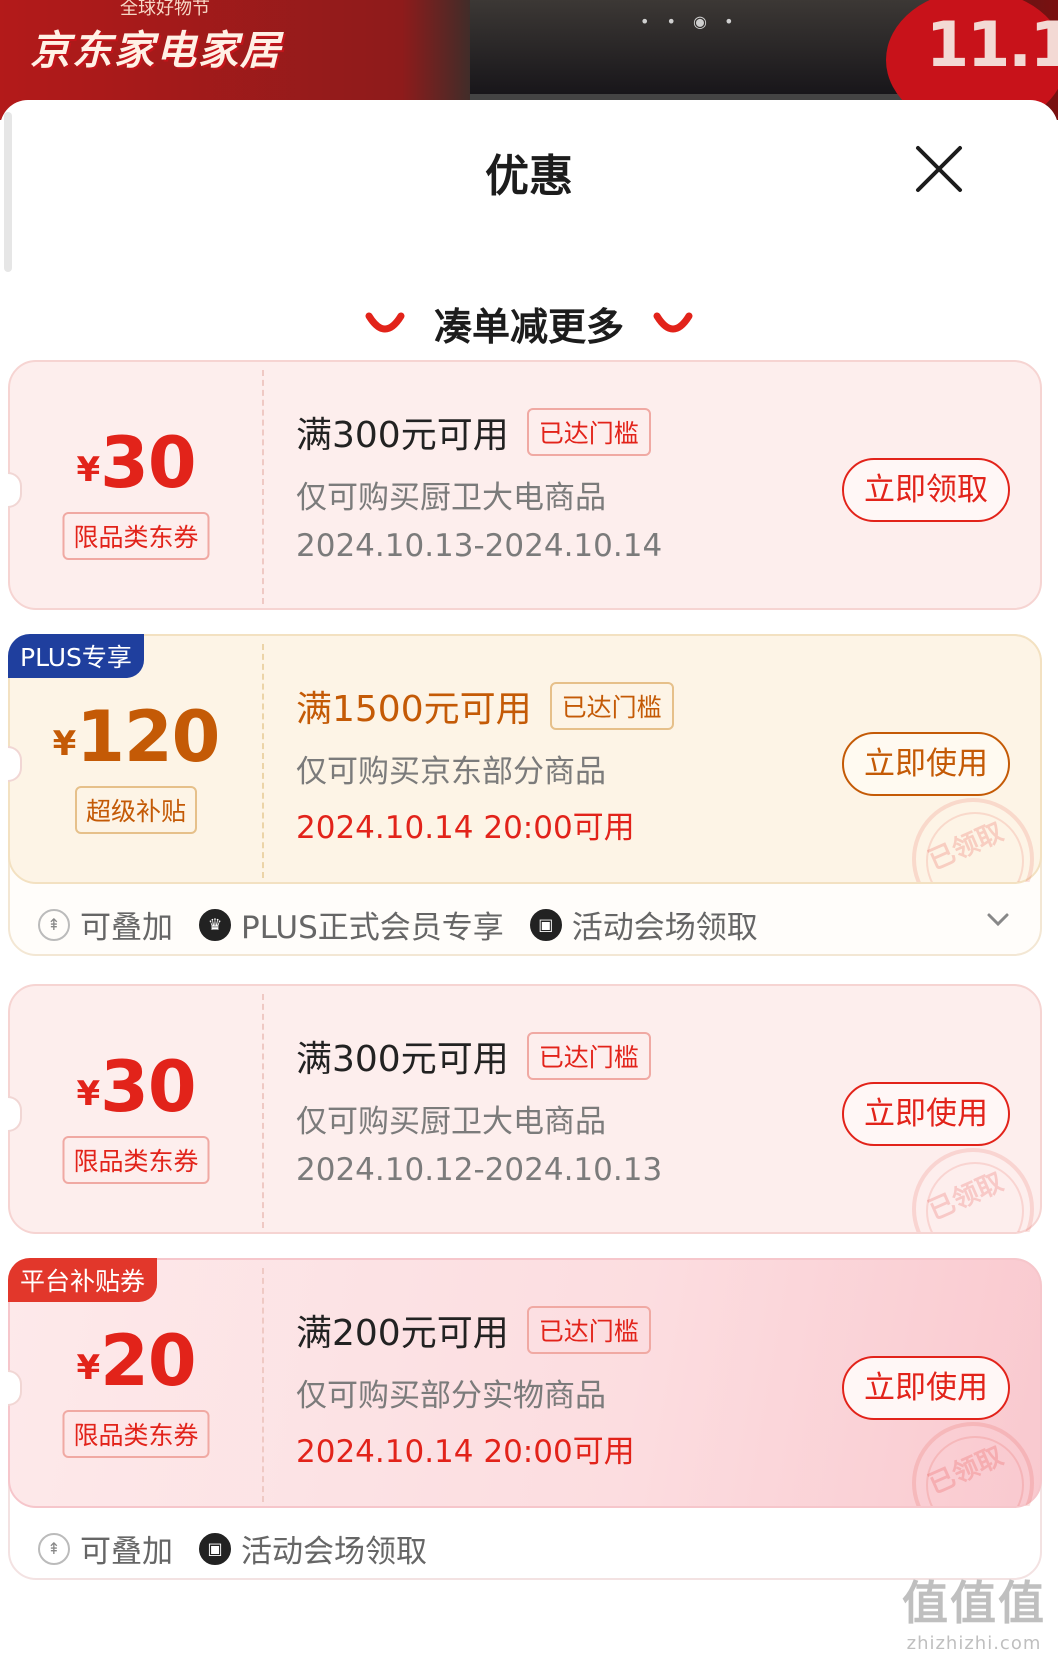  I want to click on site-watermark: 值值值 zhizhizhi.com, so click(974, 1610).